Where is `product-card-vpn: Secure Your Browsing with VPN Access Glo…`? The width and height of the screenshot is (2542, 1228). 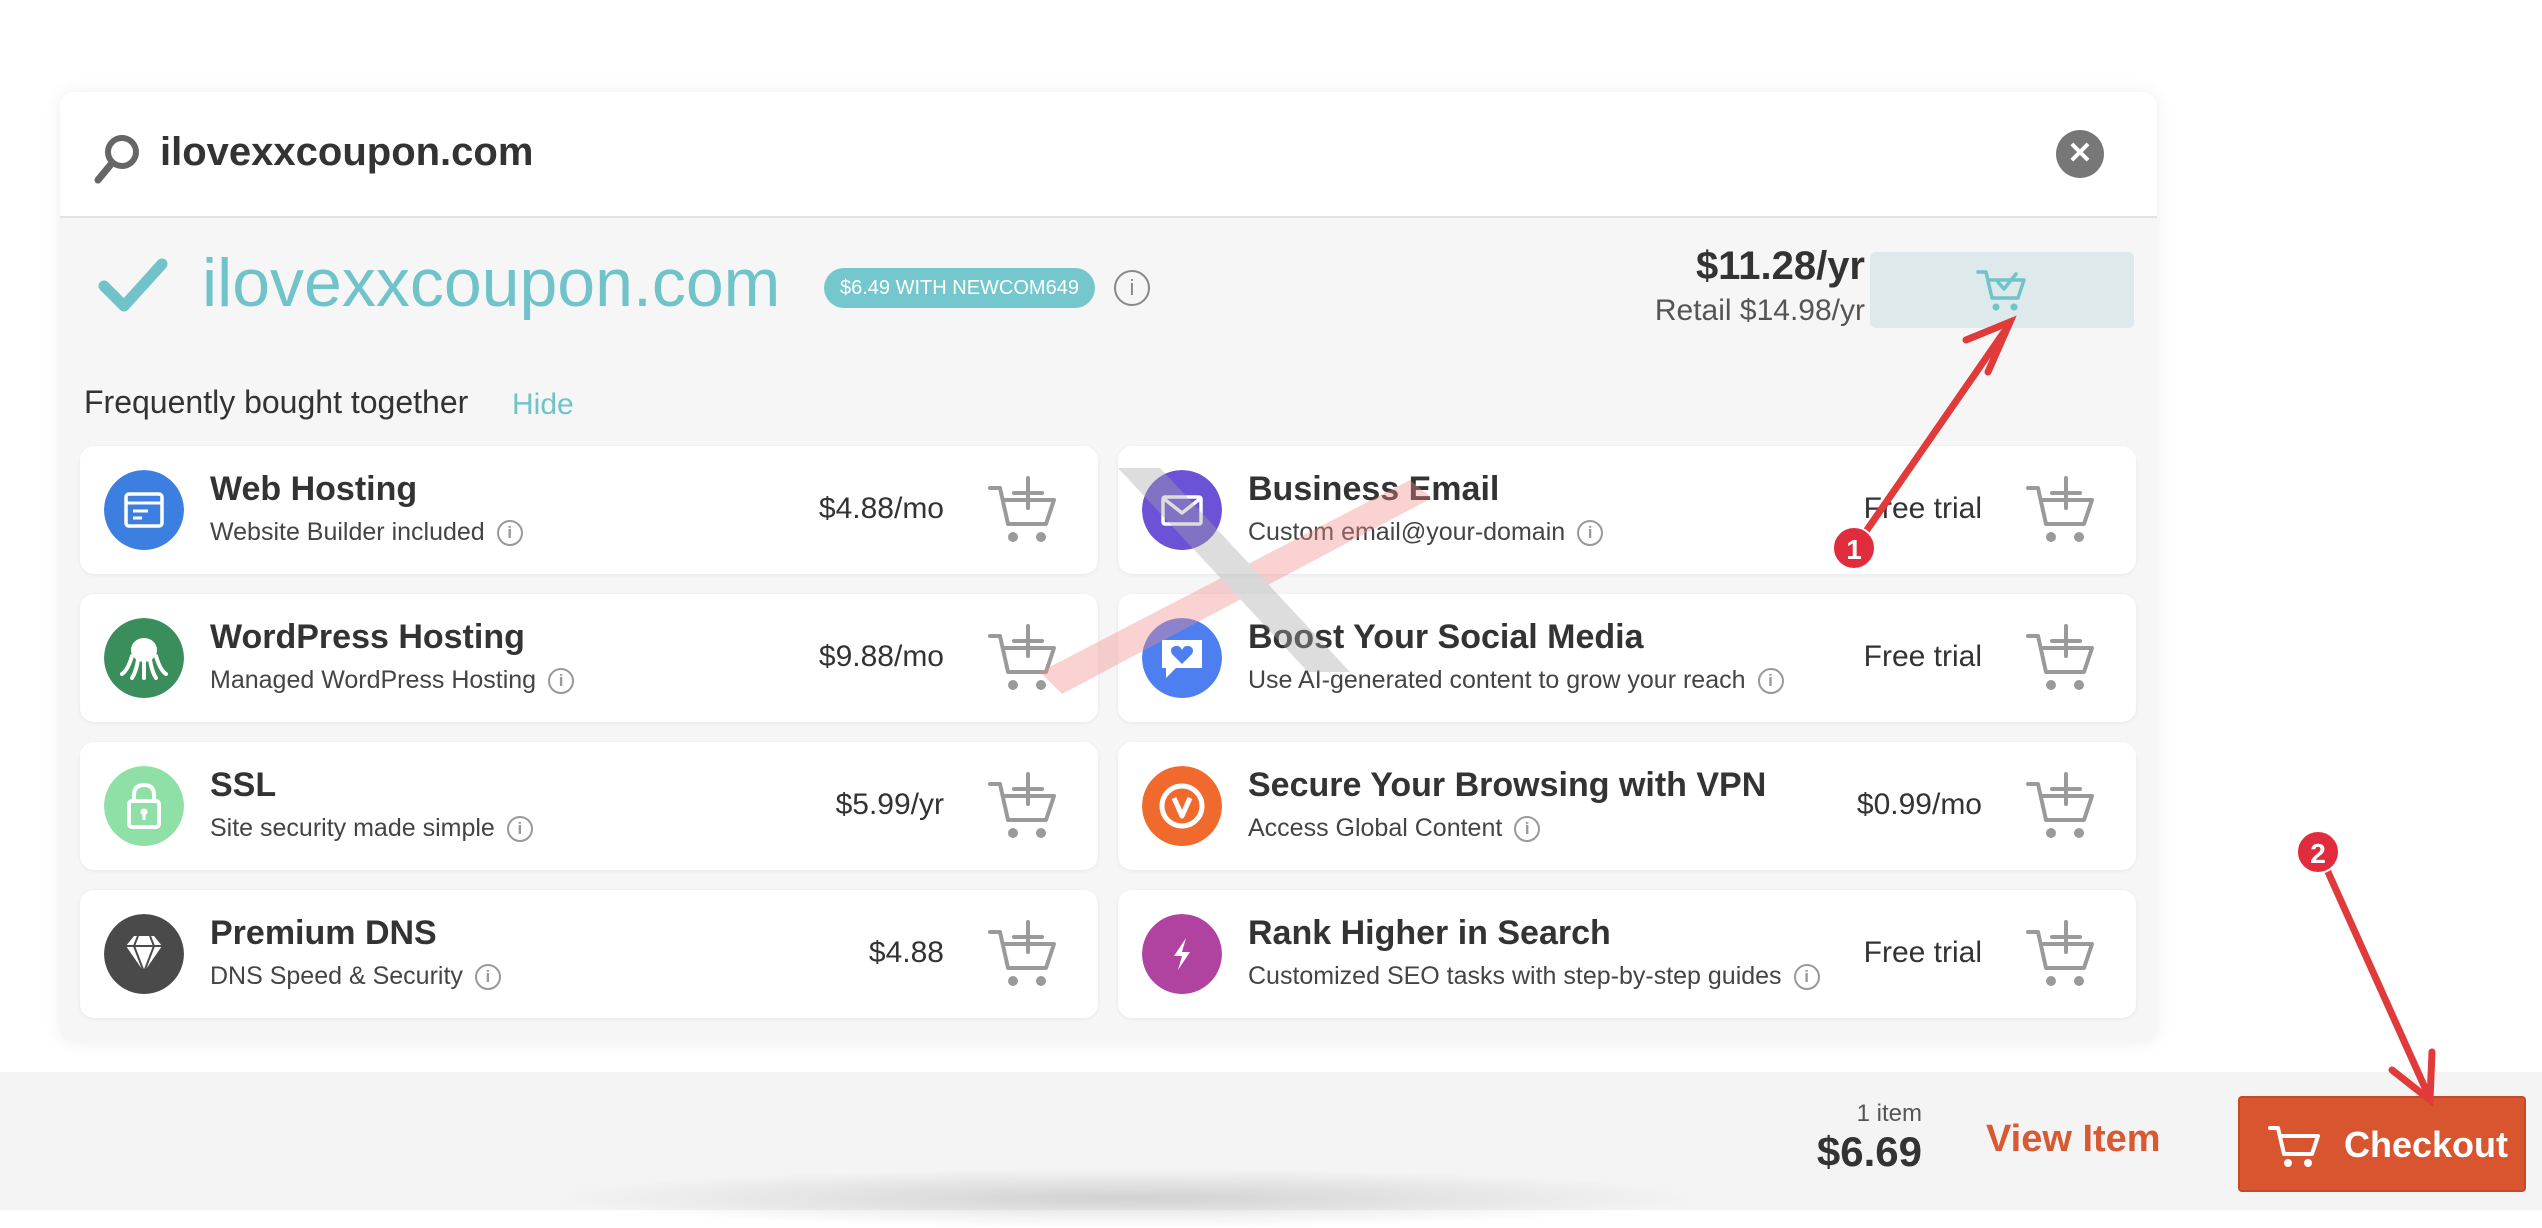
product-card-vpn: Secure Your Browsing with VPN Access Glo… is located at coordinates (1627, 806).